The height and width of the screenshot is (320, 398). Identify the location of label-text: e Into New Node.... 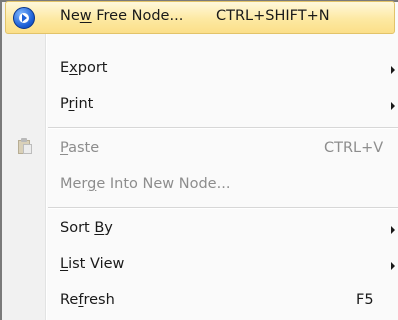
(163, 184).